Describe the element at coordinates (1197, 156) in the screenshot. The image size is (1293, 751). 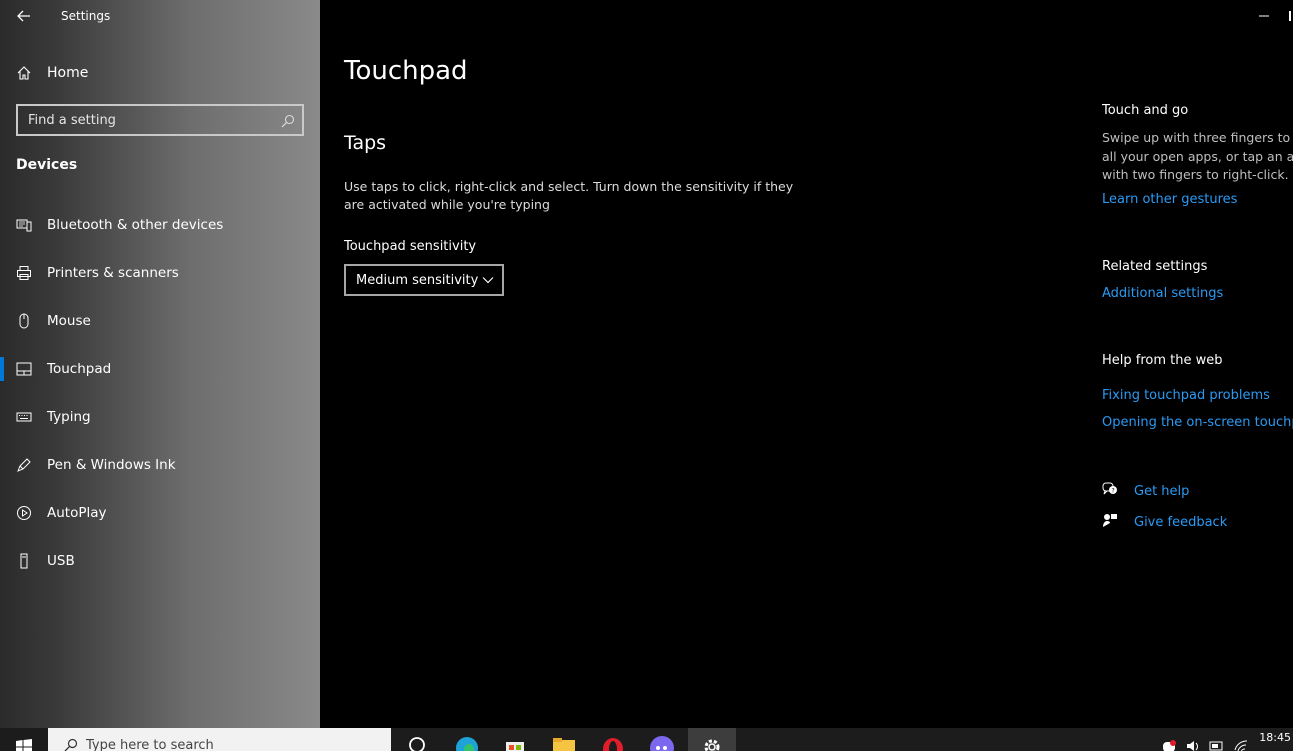
I see `touch-text-line: all your open apps, or tap an ap` at that location.